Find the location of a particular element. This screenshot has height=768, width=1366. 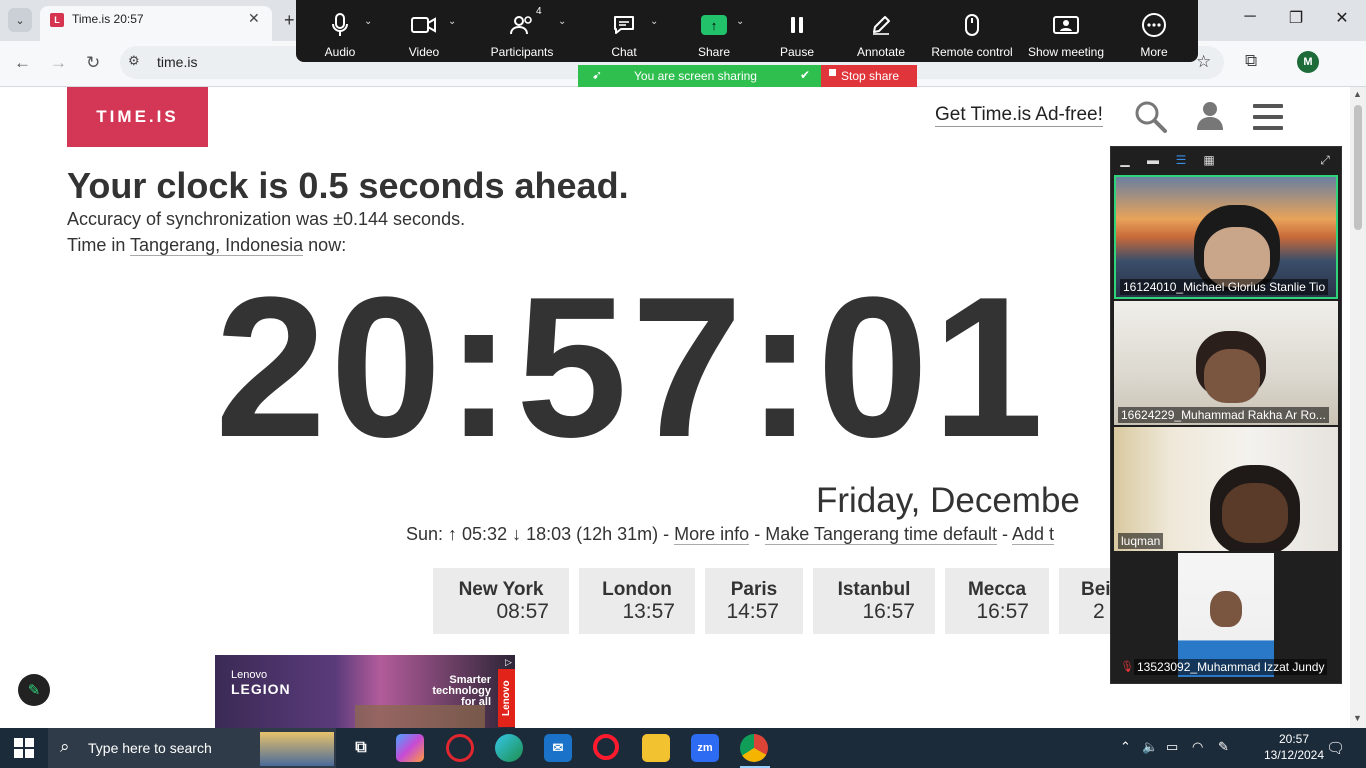

participant-video-4: 🎙 13523092_Muhammad Izzat Jundy is located at coordinates (1226, 615).